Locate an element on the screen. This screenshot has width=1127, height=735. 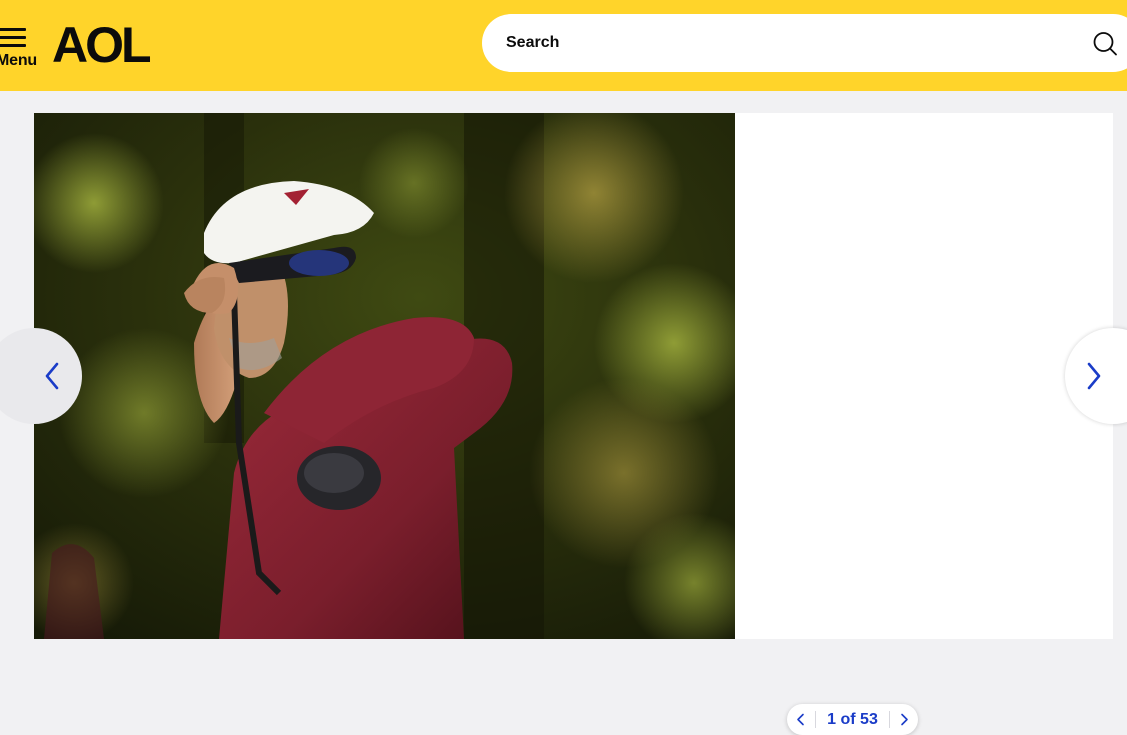
slide-counter: 1 of 53 is located at coordinates (852, 719).